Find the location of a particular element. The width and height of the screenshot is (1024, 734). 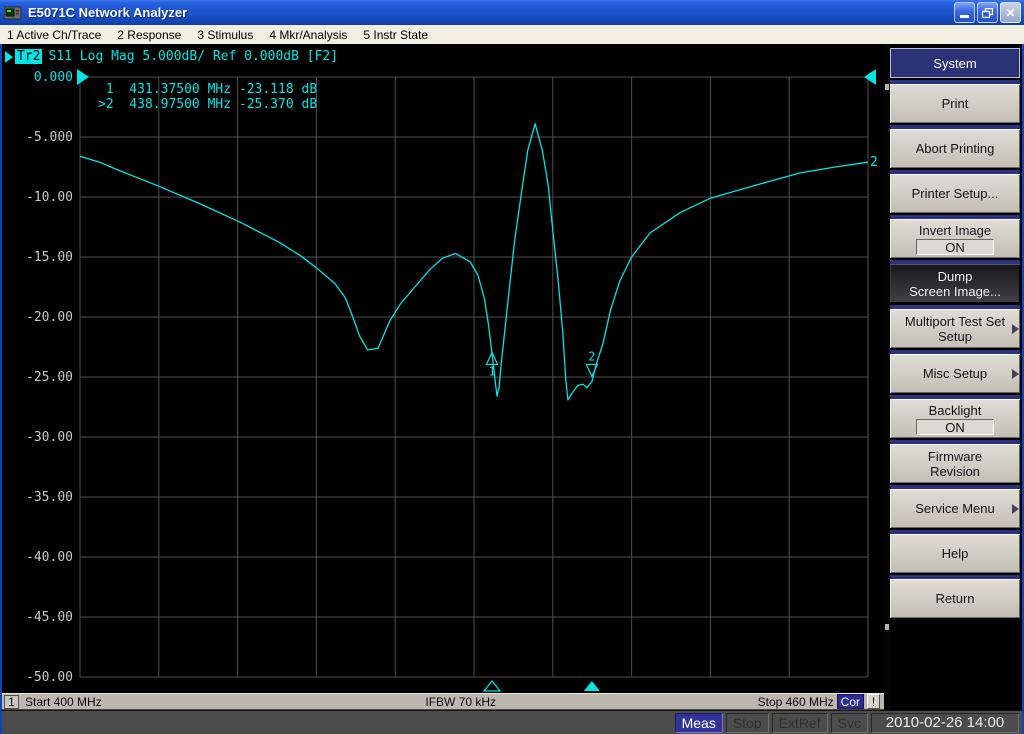

ifbw-label: IFBW 70 kHz is located at coordinates (461, 701).